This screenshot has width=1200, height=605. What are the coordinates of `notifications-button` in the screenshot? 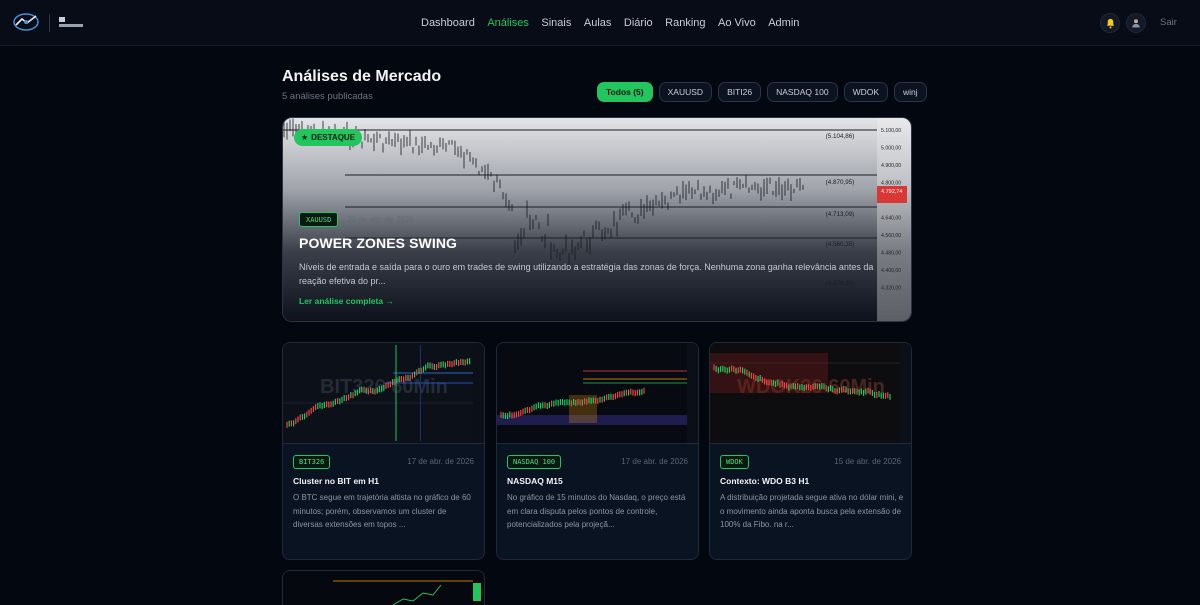 It's located at (1110, 23).